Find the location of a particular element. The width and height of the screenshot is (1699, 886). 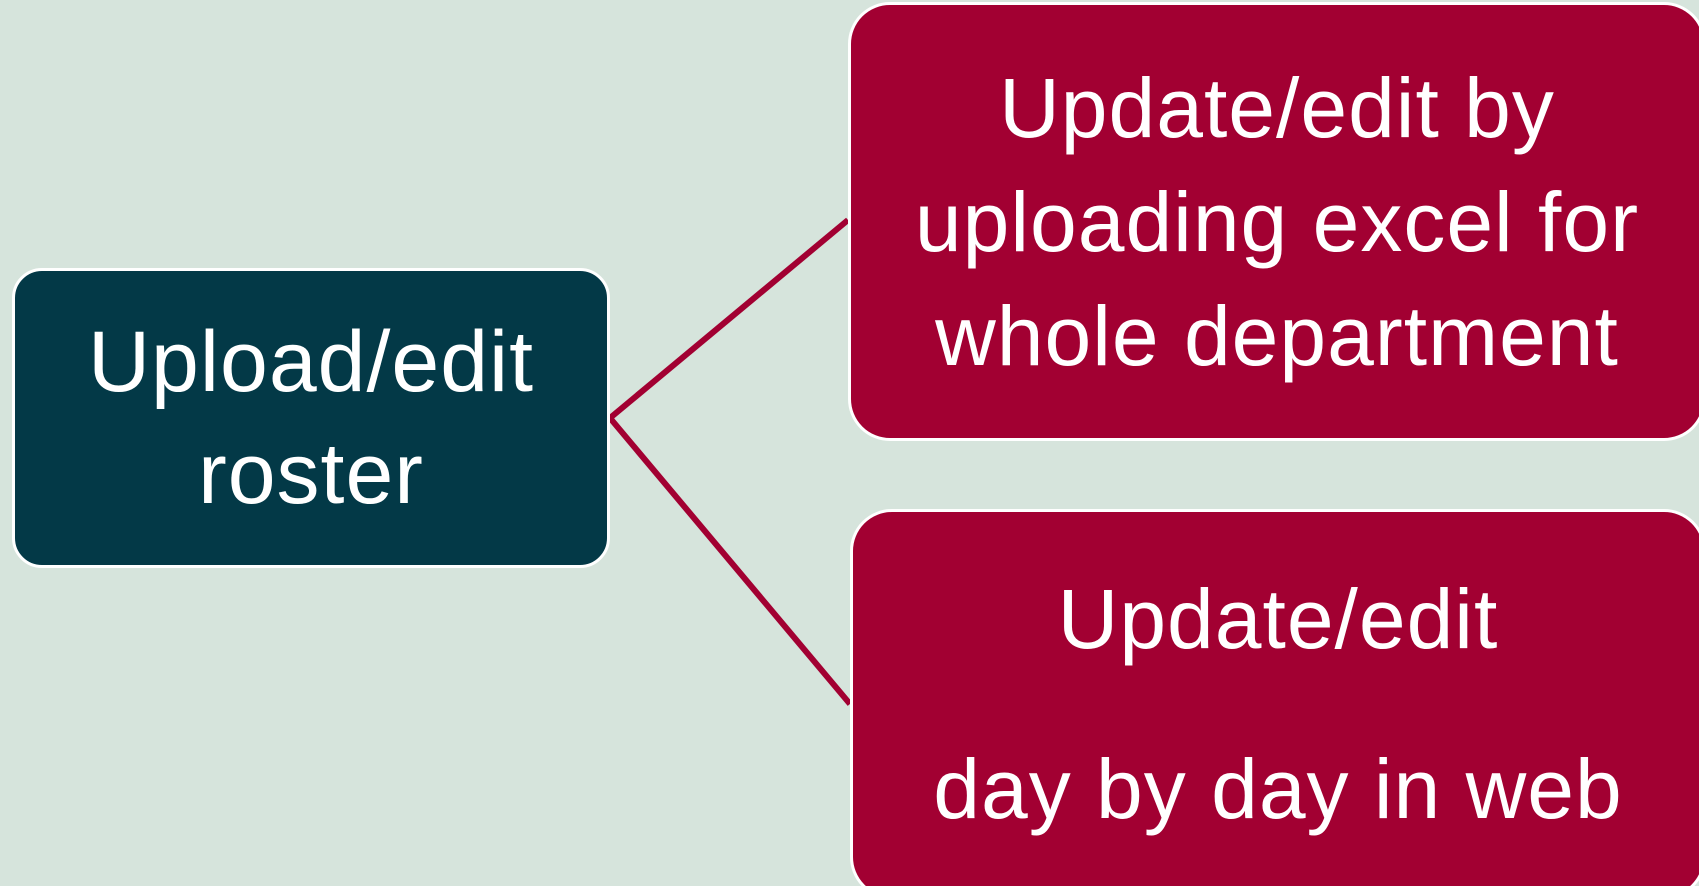

root-node: Upload/edit roster is located at coordinates (311, 418).